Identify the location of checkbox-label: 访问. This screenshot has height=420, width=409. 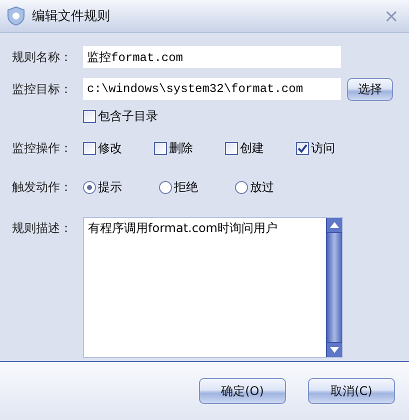
(323, 148).